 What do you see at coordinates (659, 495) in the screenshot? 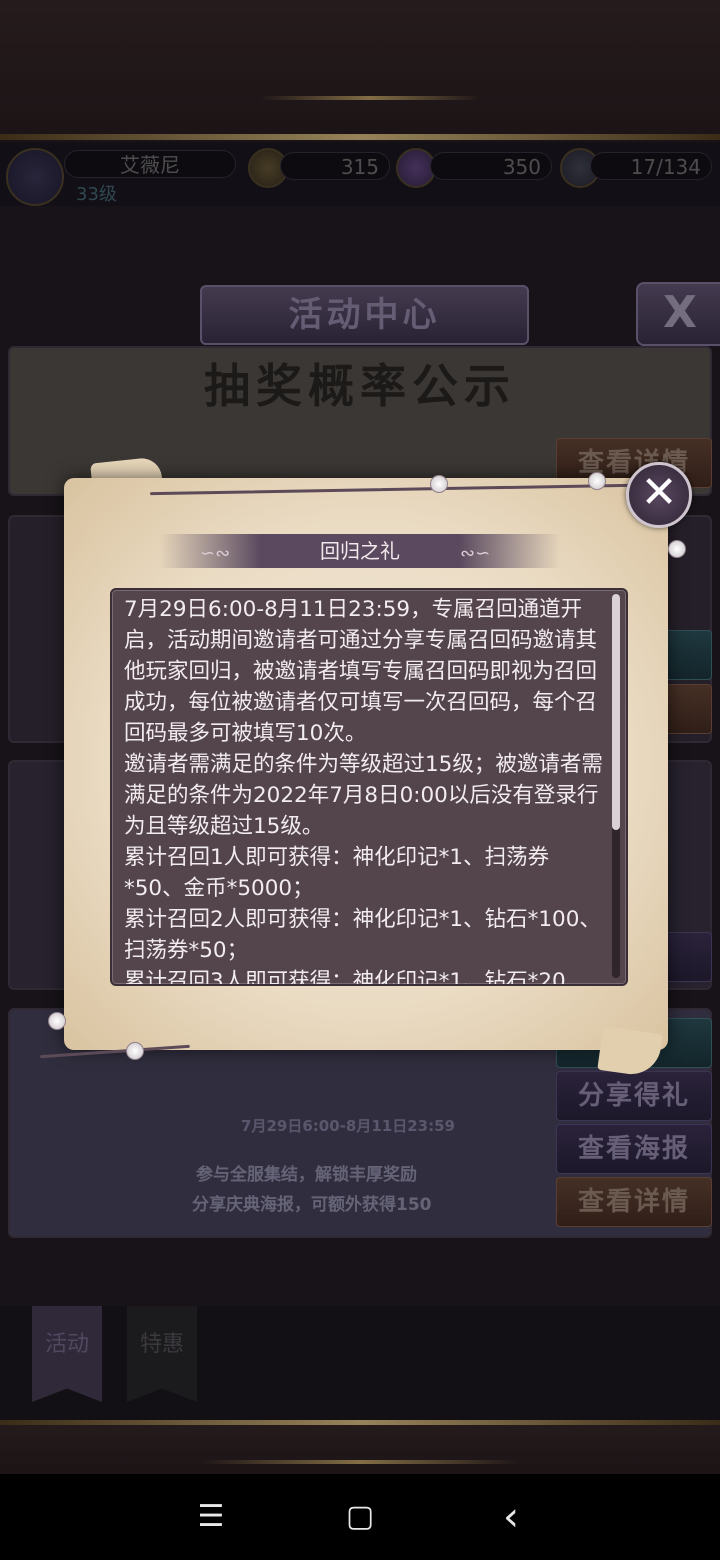
I see `dialog-close-button: ✕` at bounding box center [659, 495].